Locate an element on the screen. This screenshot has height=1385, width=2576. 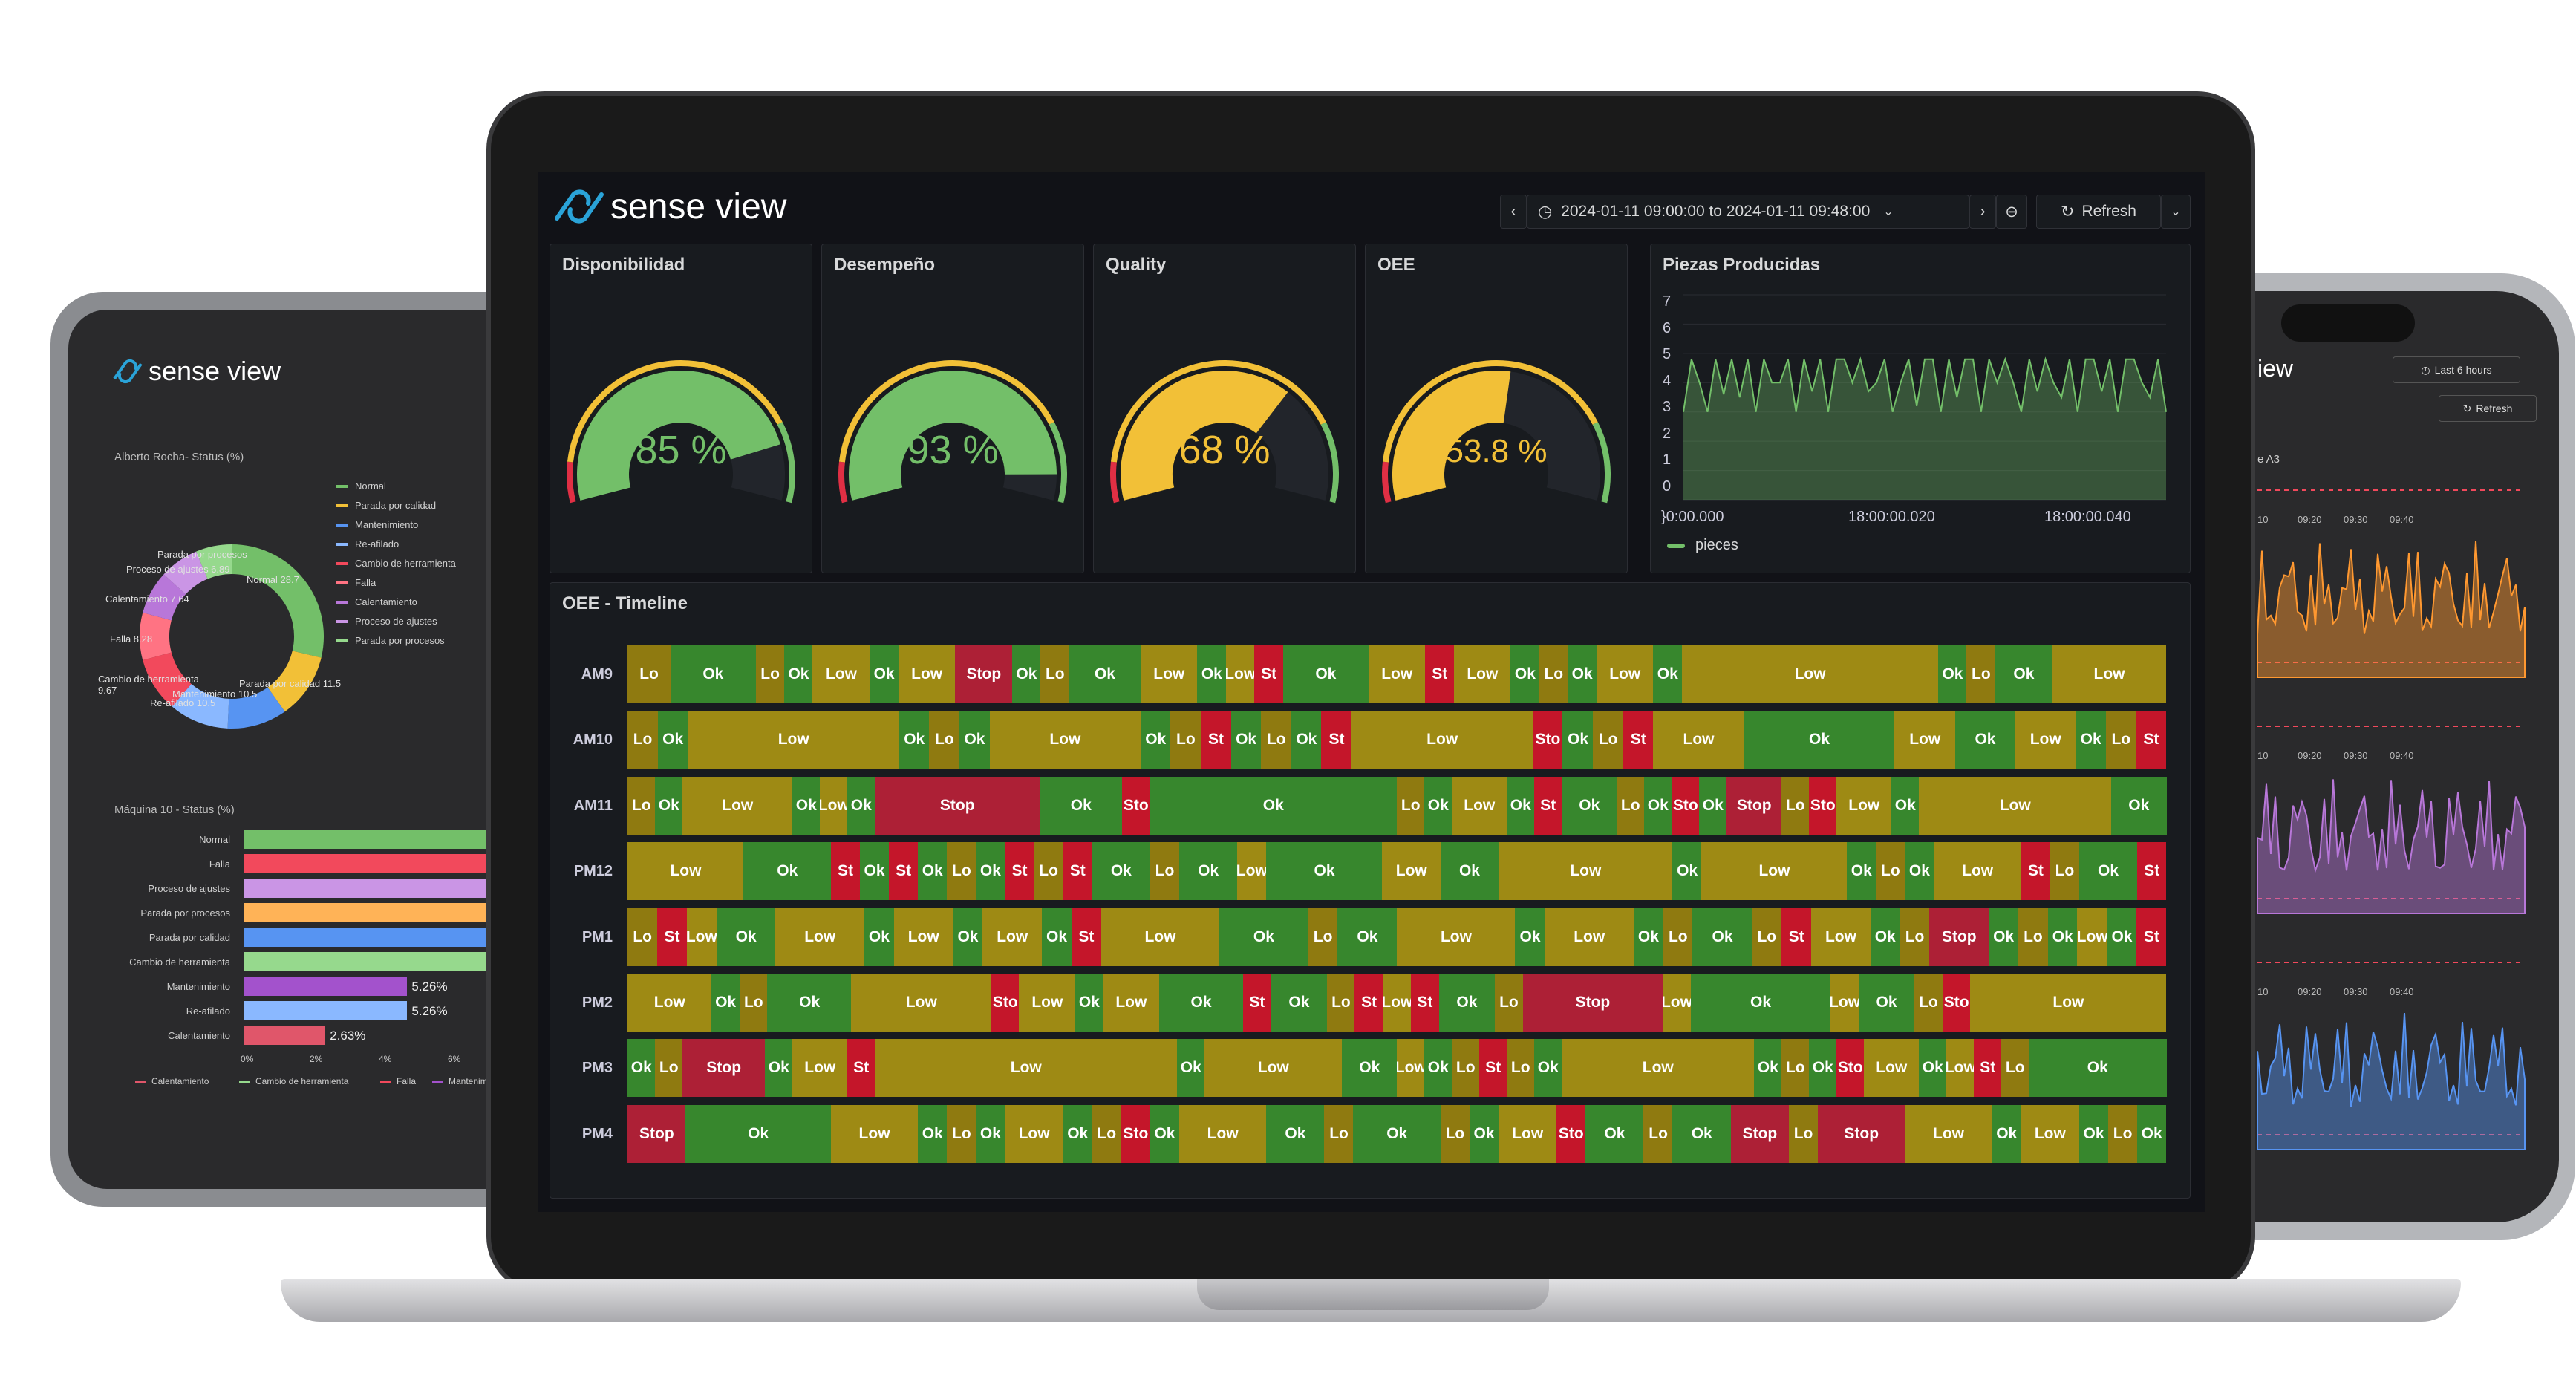
bar-legend-item: Falla is located at coordinates (398, 1081).